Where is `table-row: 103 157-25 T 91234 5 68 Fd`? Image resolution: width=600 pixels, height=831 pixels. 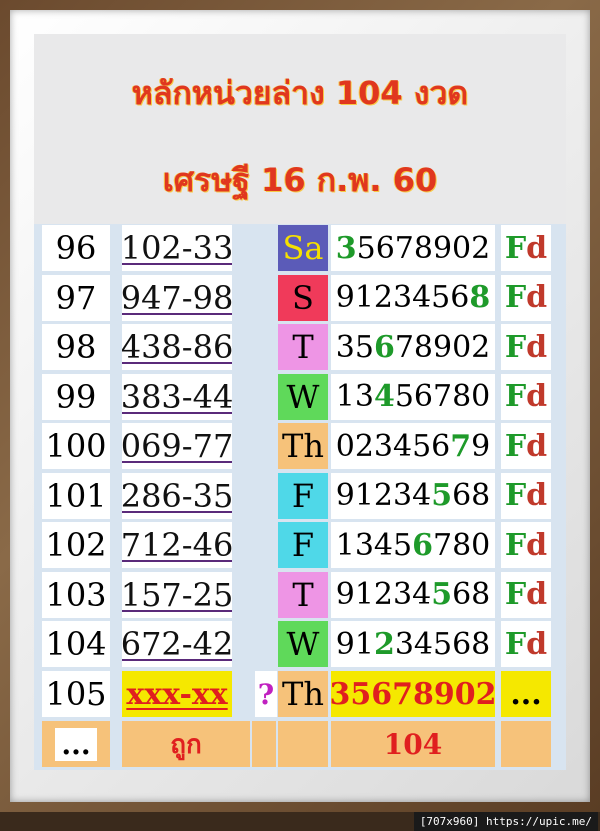 table-row: 103 157-25 T 91234 5 68 Fd is located at coordinates (300, 596).